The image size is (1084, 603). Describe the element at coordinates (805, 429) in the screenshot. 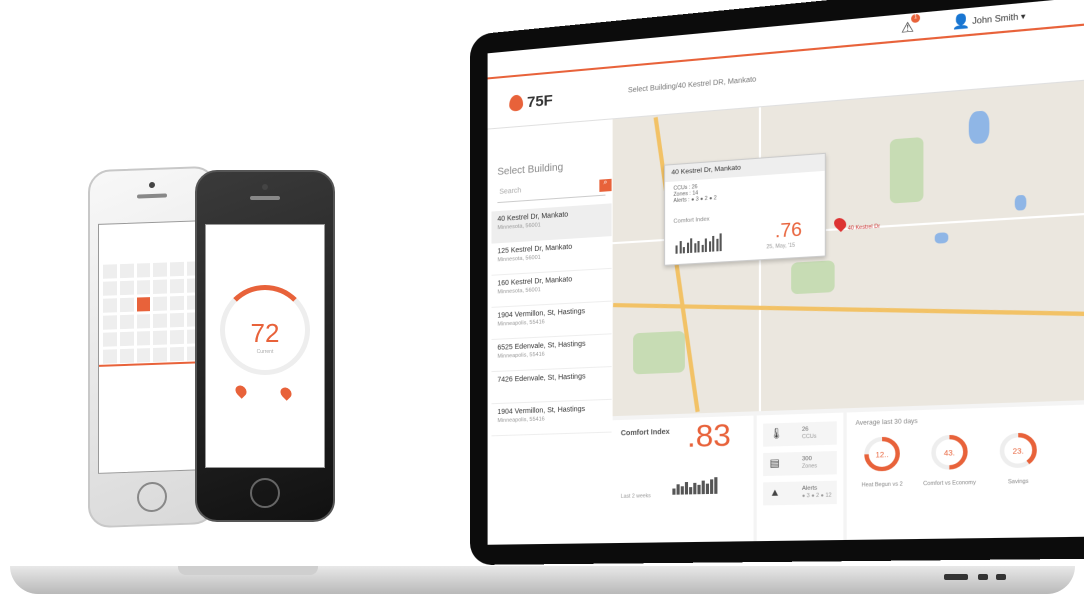

I see `stat-value: 26` at that location.